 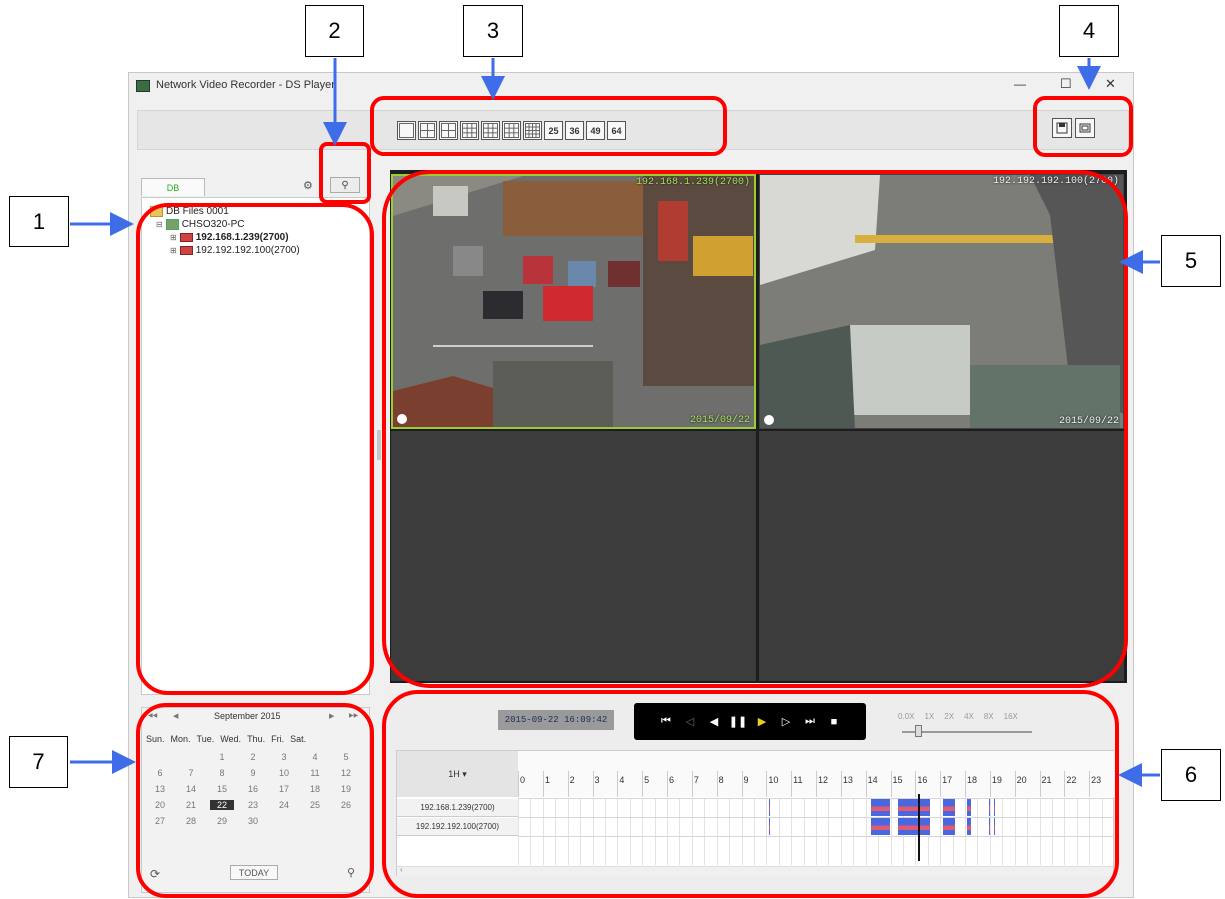 I want to click on close-button: ✕, so click(x=1110, y=84).